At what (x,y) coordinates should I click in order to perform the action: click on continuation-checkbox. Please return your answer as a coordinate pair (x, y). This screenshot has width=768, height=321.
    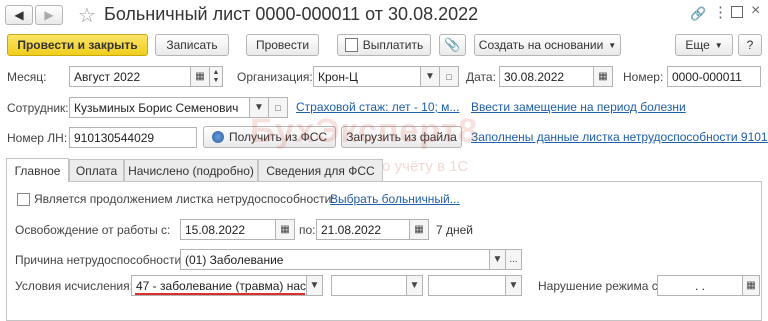
    Looking at the image, I should click on (23, 199).